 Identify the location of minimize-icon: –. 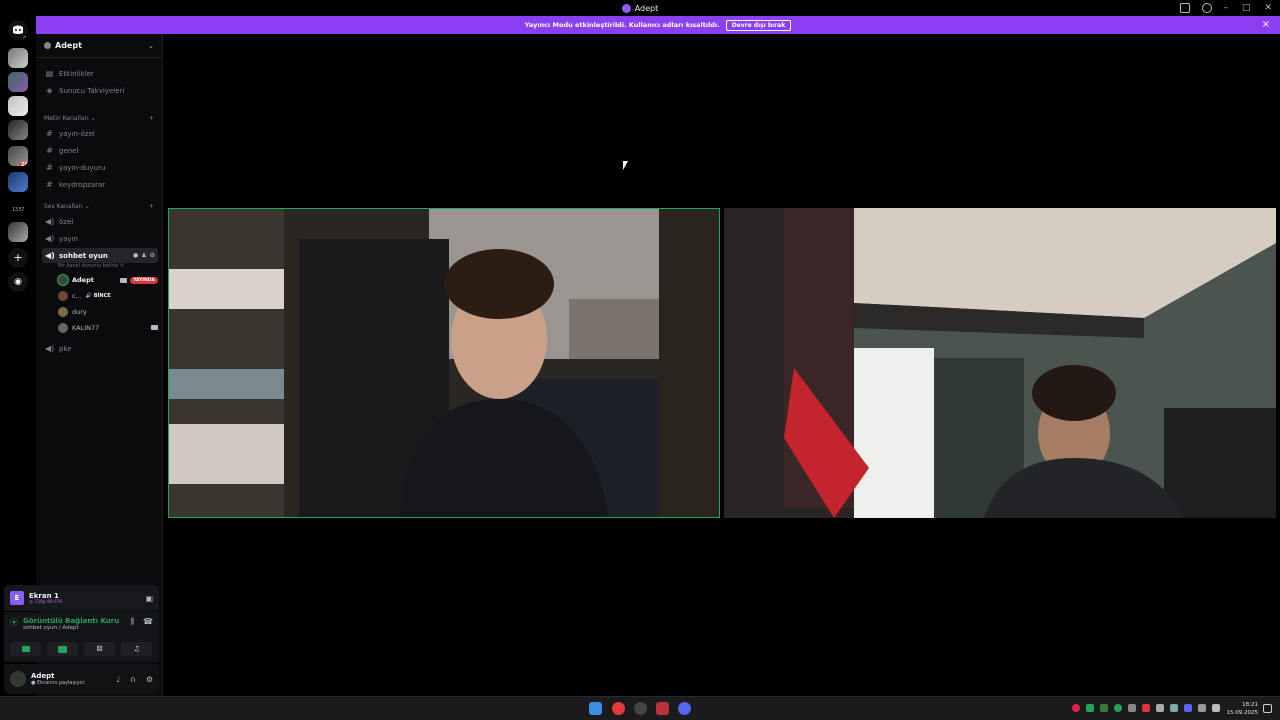
(1225, 8).